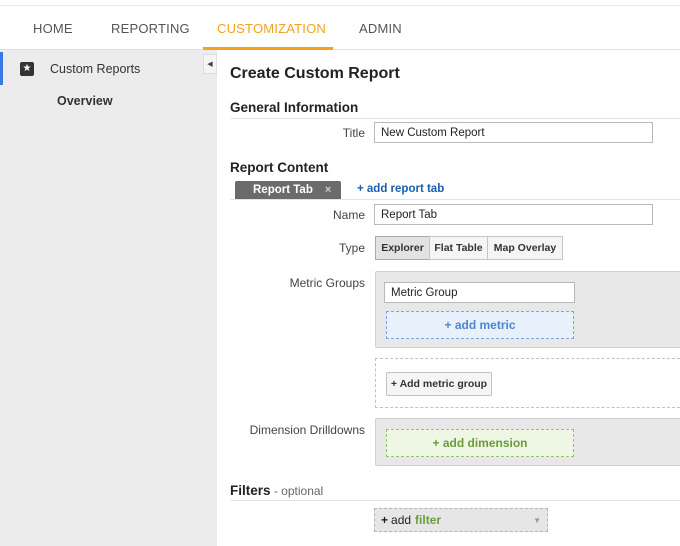 The image size is (680, 546). Describe the element at coordinates (513, 214) in the screenshot. I see `name-input` at that location.